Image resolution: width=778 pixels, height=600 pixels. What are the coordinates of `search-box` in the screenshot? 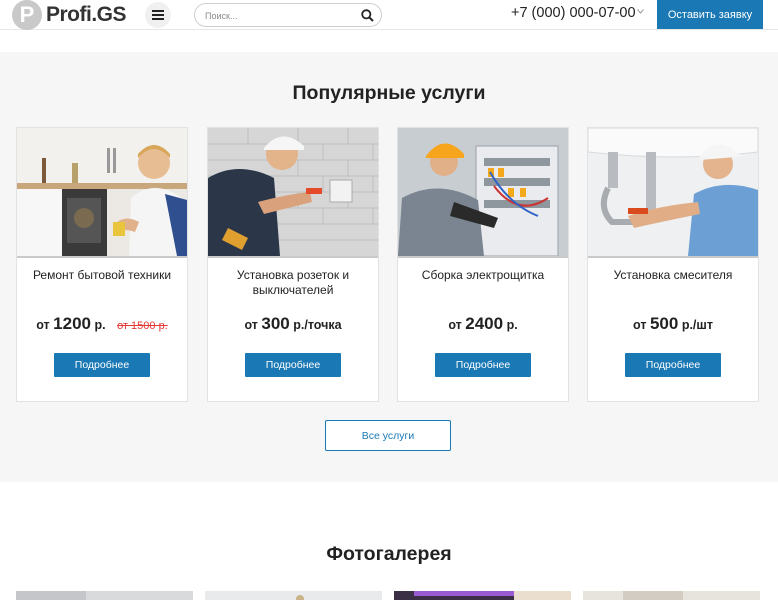 It's located at (288, 15).